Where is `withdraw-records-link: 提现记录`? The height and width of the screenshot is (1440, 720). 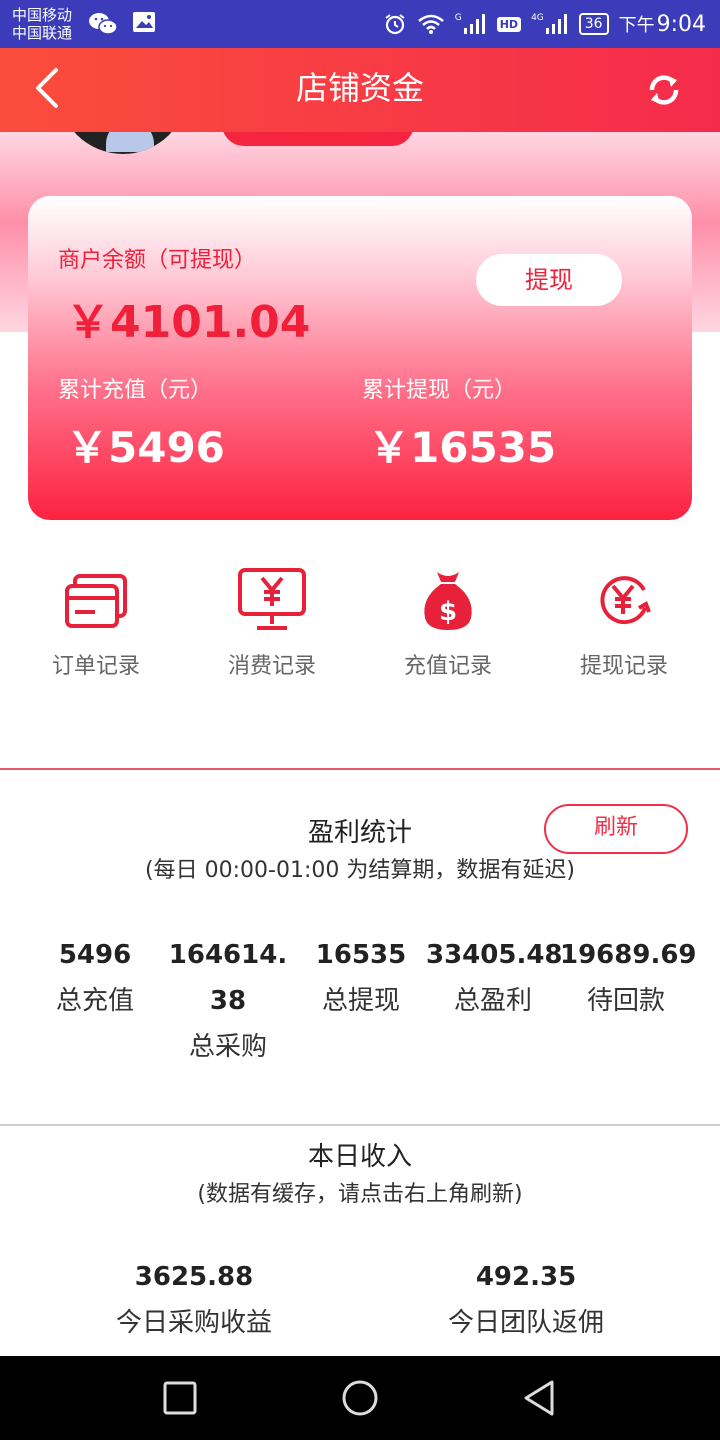 withdraw-records-link: 提现记录 is located at coordinates (624, 621).